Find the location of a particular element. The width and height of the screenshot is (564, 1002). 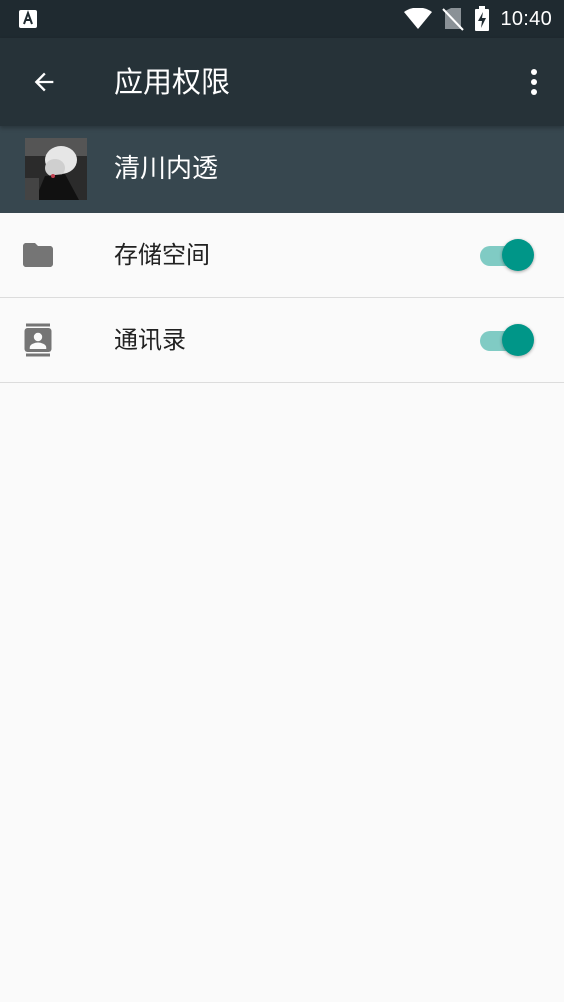

overflow-menu-button is located at coordinates (534, 82).